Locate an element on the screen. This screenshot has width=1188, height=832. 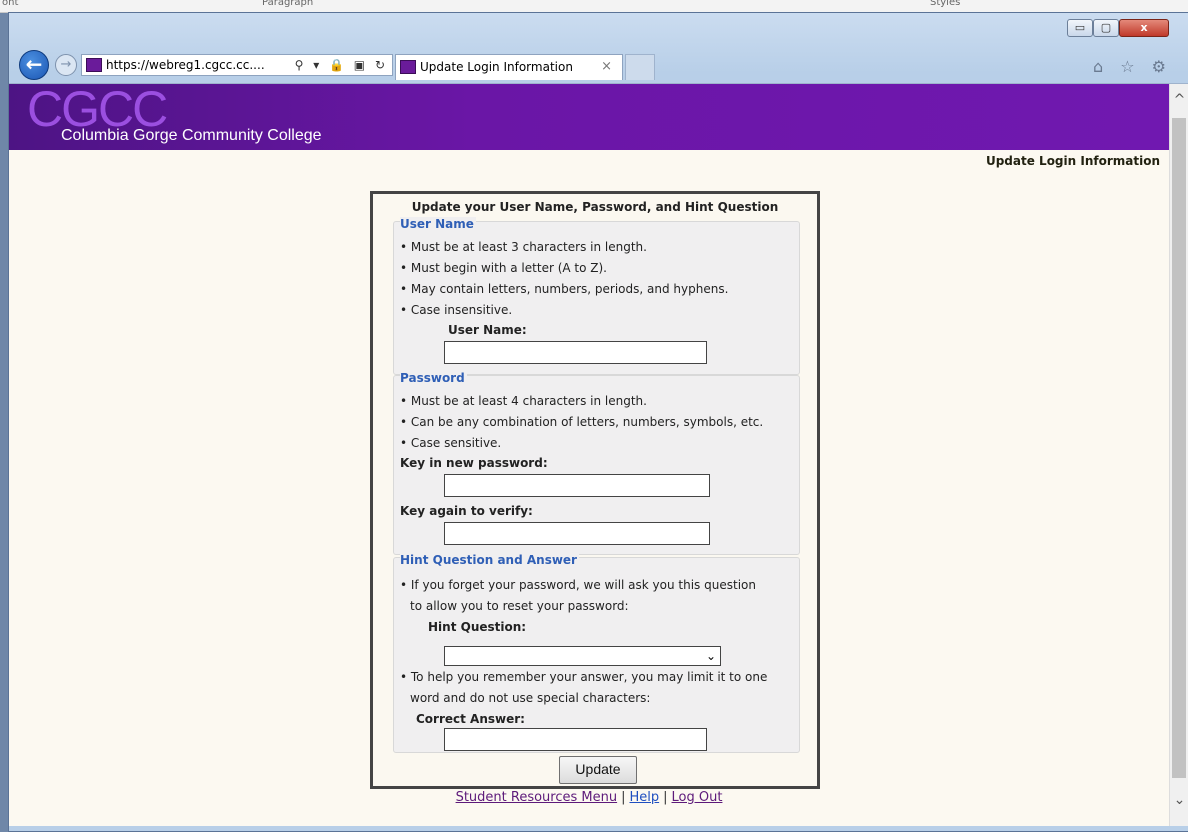
password-rule-3: • Case sensitive. is located at coordinates (451, 443).